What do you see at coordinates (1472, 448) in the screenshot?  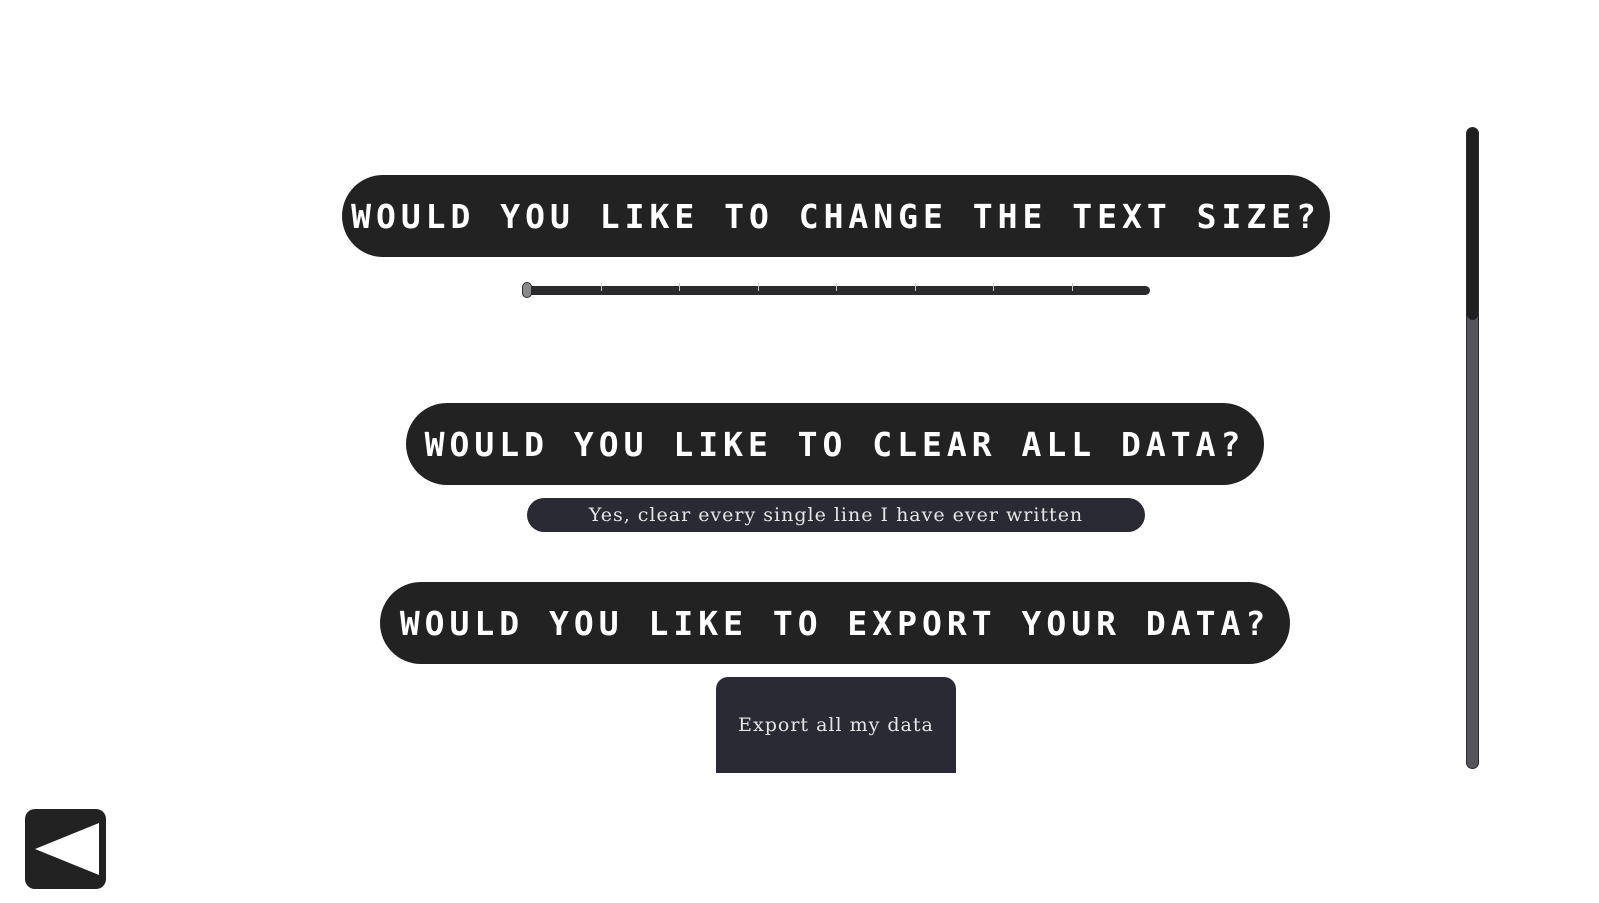 I see `vertical-scrollbar` at bounding box center [1472, 448].